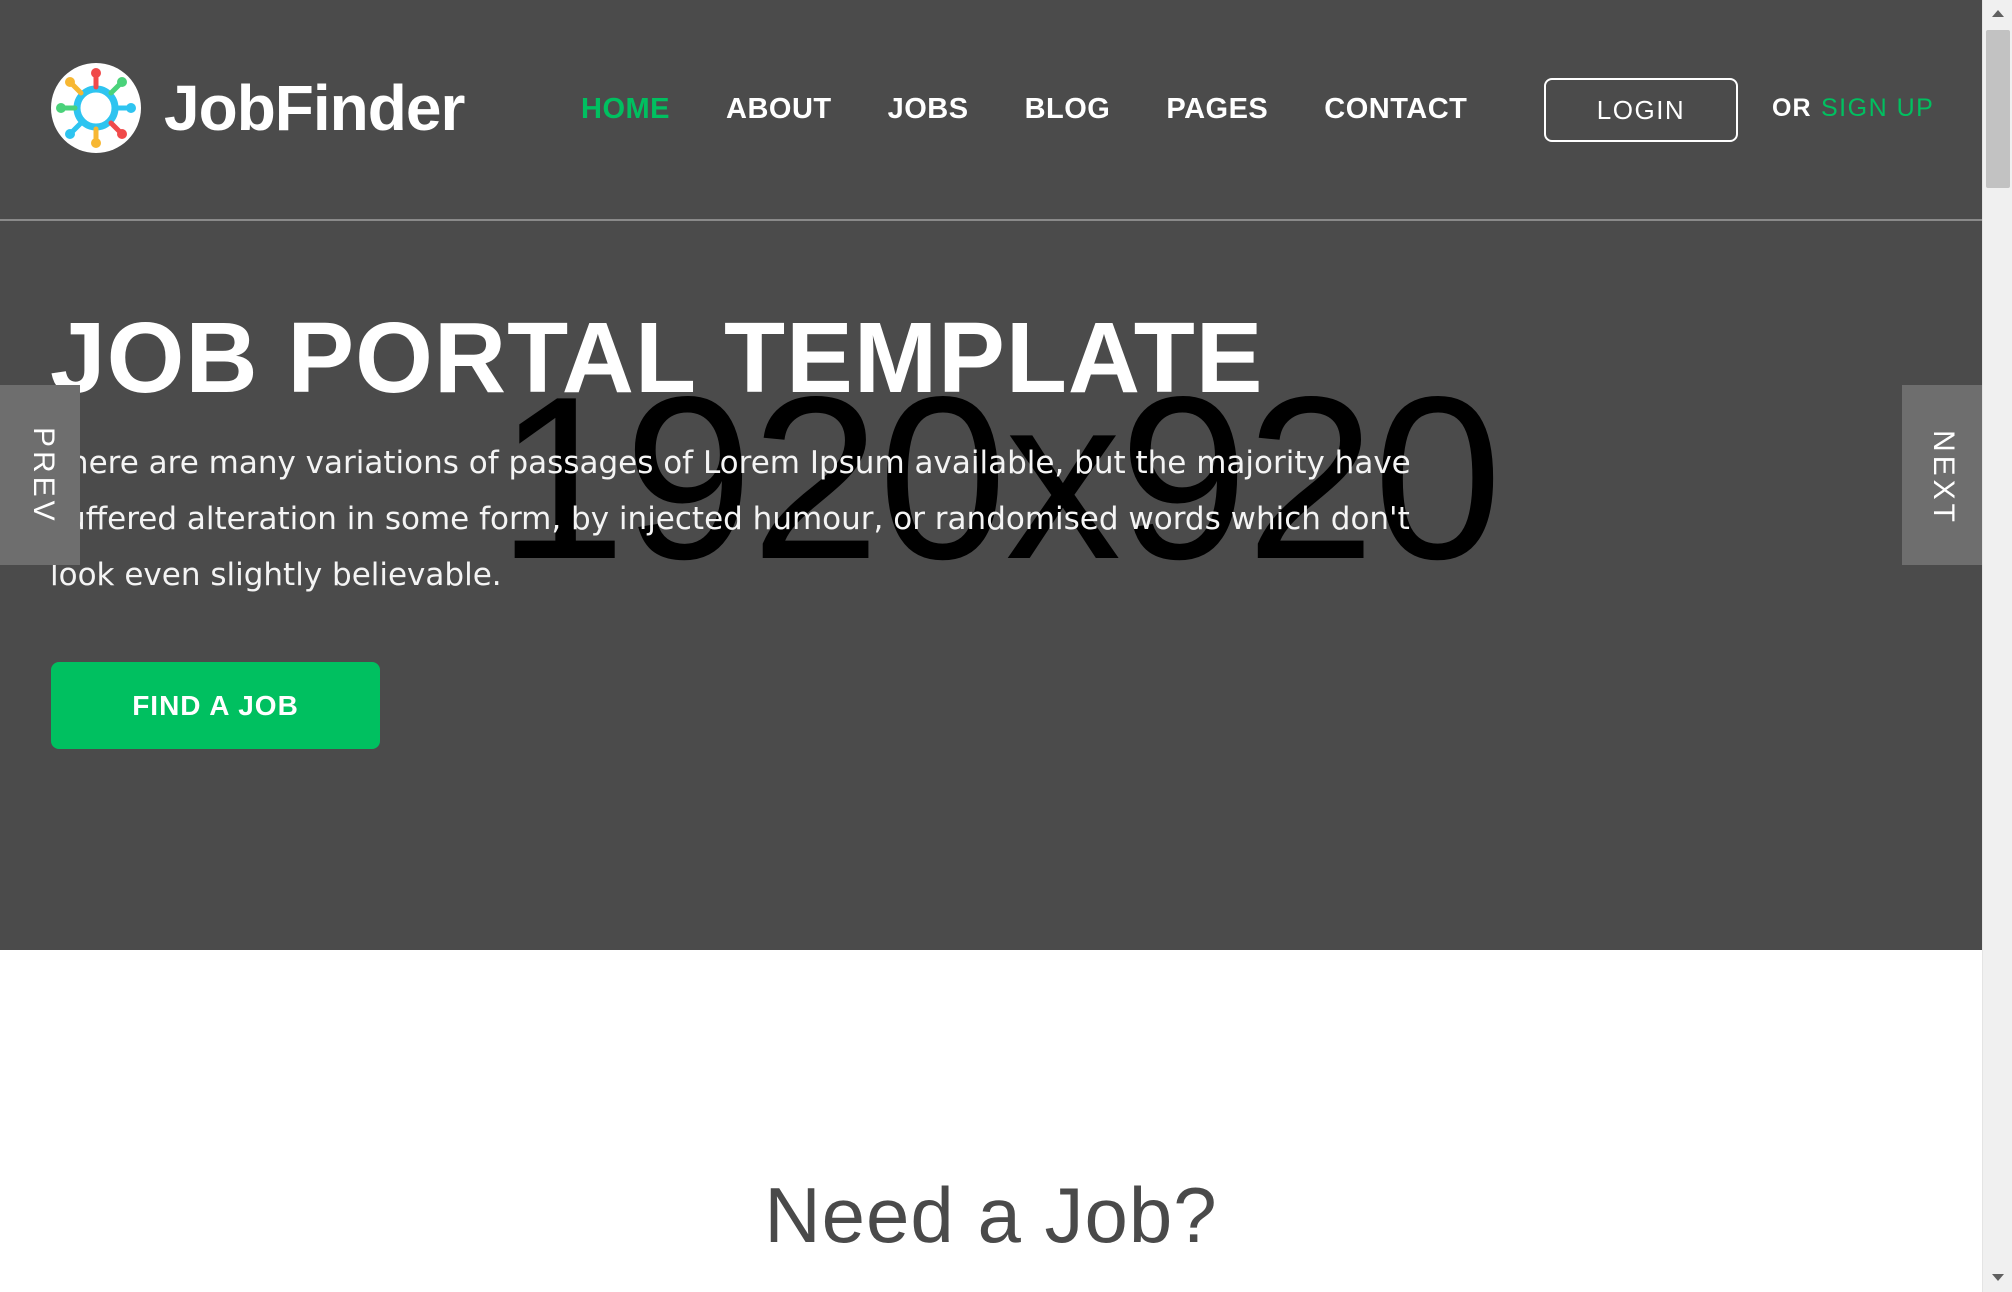  I want to click on scroll-up-arrow-icon, so click(1997, 14).